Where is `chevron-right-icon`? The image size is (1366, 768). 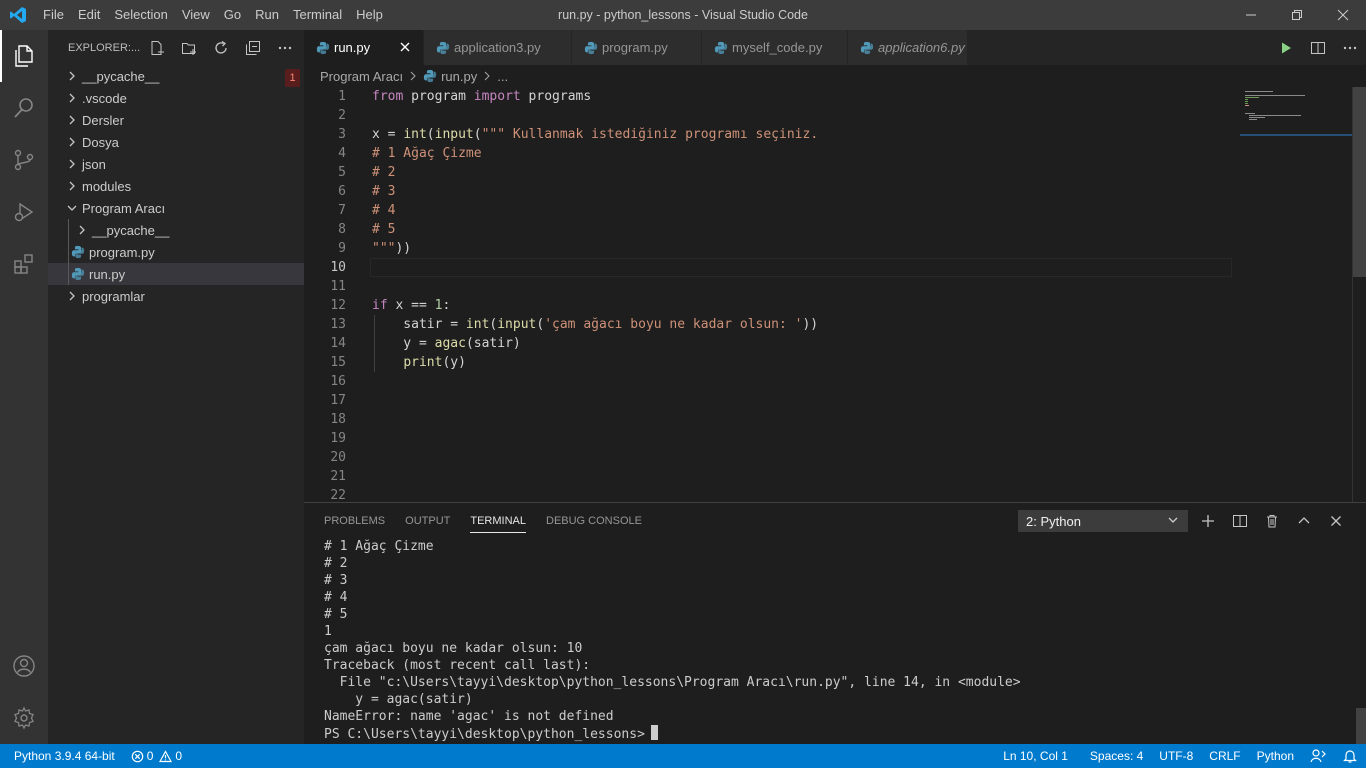 chevron-right-icon is located at coordinates (72, 98).